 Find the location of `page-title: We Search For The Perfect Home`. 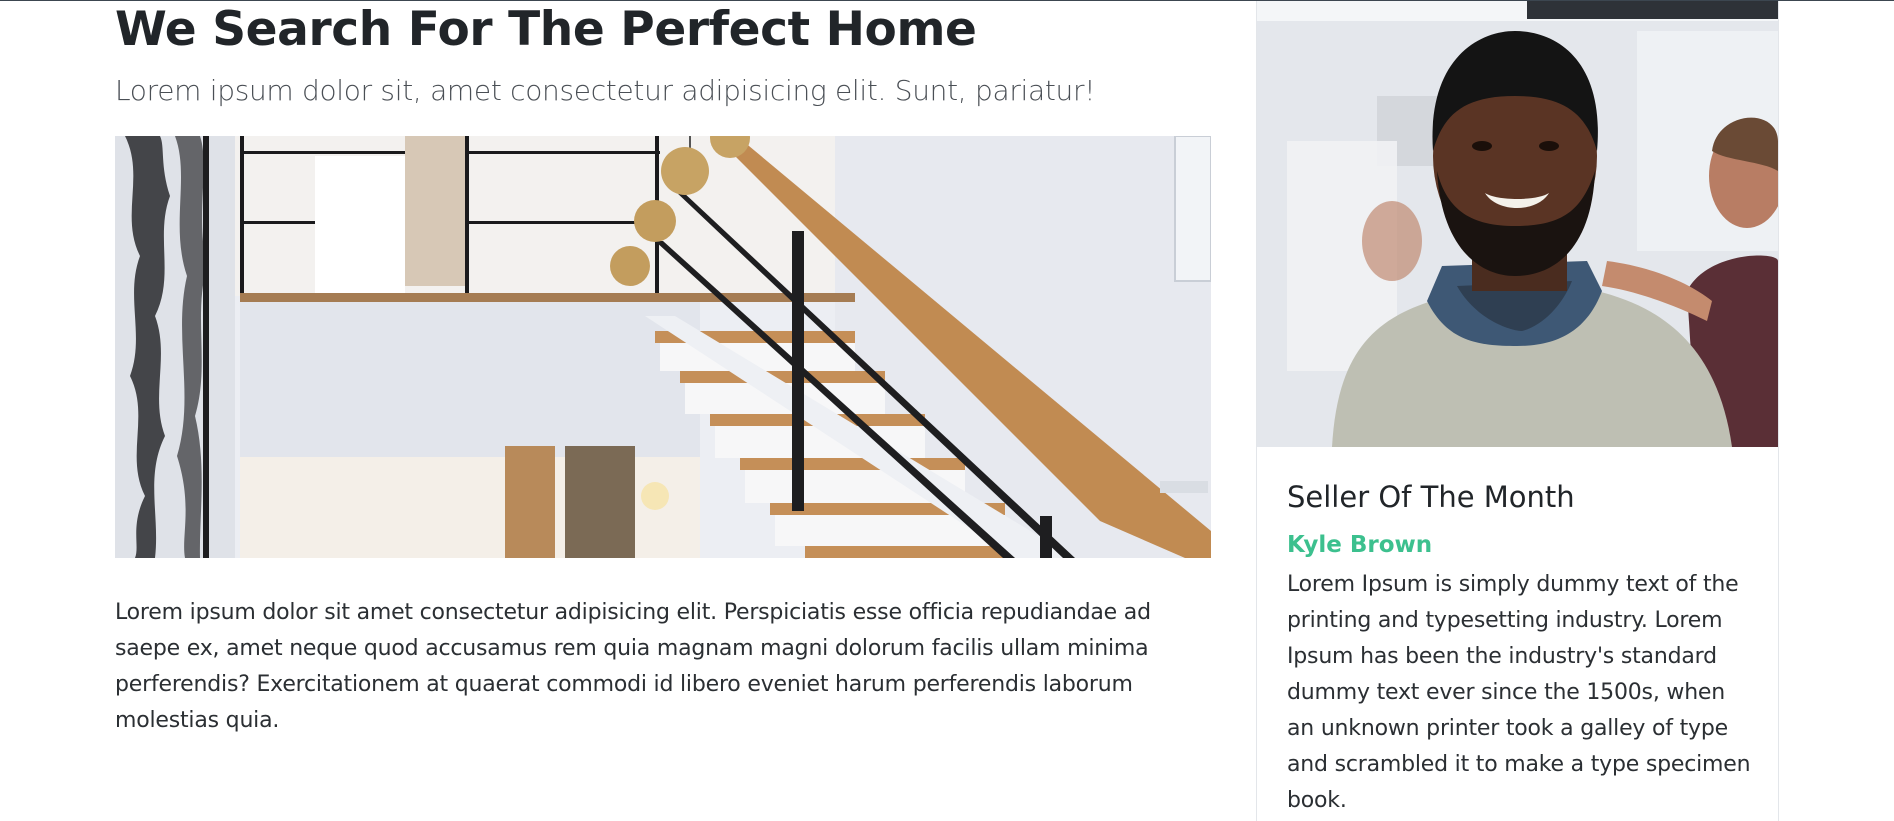

page-title: We Search For The Perfect Home is located at coordinates (546, 29).